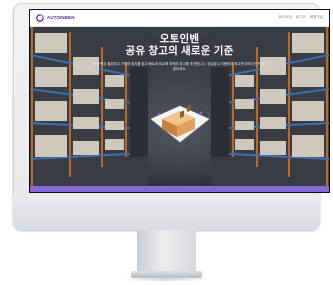 The image size is (333, 285). Describe the element at coordinates (166, 212) in the screenshot. I see `monitor-chin` at that location.